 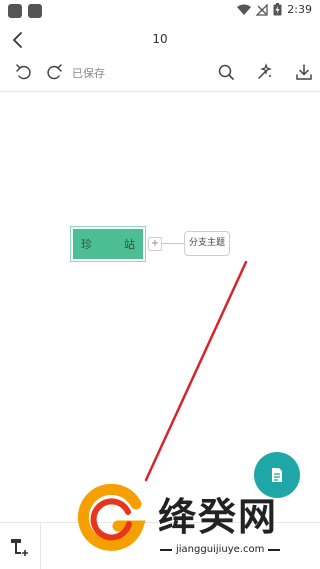 I want to click on watermark-url: jiangguijiuye.com, so click(x=235, y=549).